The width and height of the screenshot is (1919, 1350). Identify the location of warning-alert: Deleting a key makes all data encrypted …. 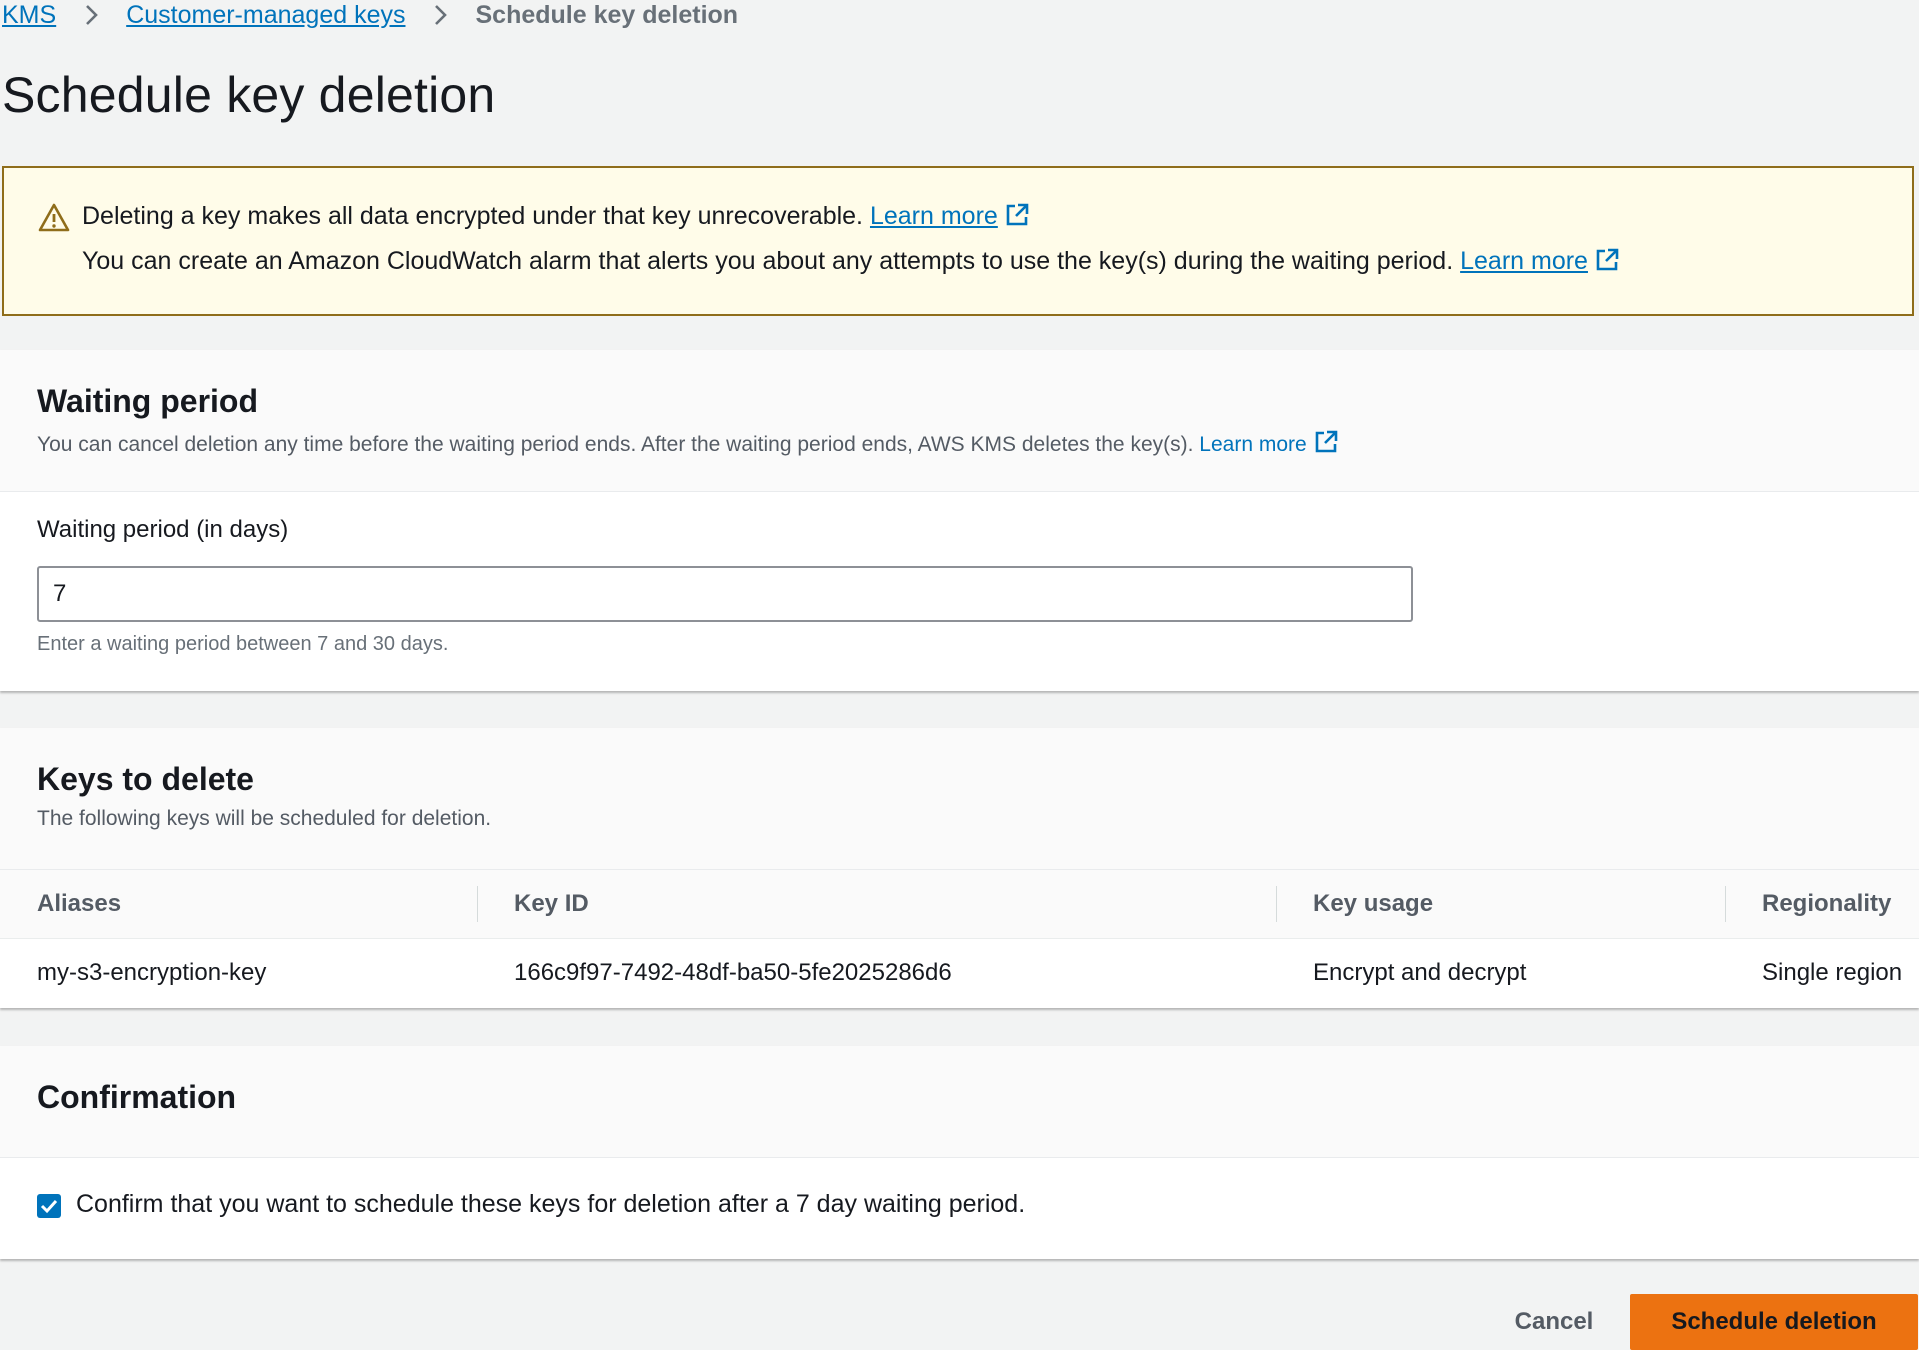
(958, 241).